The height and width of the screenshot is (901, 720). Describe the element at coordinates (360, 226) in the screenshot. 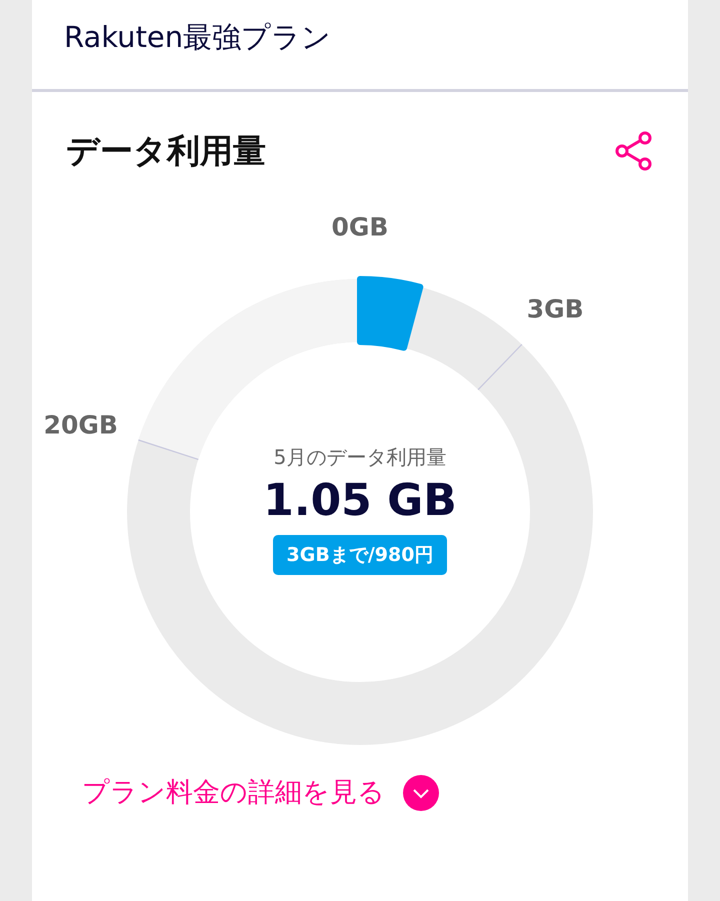

I see `gauge-tick-label: 0GB` at that location.